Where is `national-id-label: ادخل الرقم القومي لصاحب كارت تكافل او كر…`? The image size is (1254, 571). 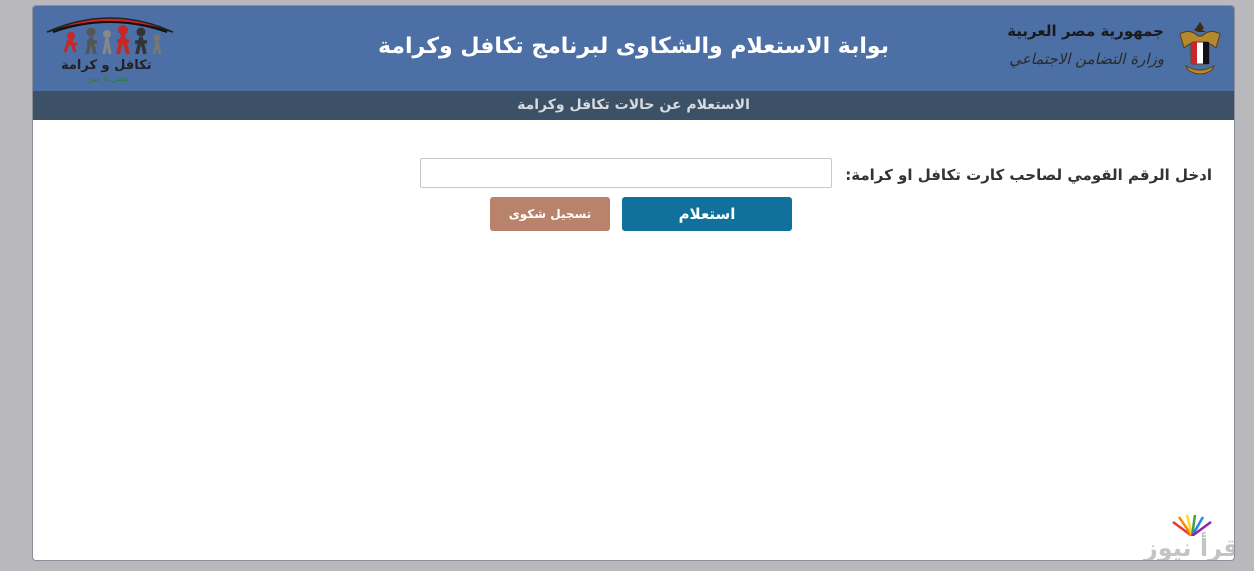
national-id-label: ادخل الرقم القومي لصاحب كارت تكافل او كر… is located at coordinates (1028, 175).